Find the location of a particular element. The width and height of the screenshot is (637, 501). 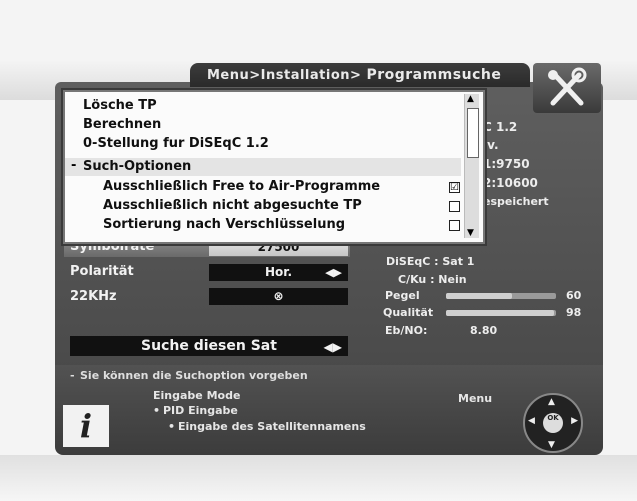

menu-item-loesche-tp: Lösche TP is located at coordinates (120, 105).